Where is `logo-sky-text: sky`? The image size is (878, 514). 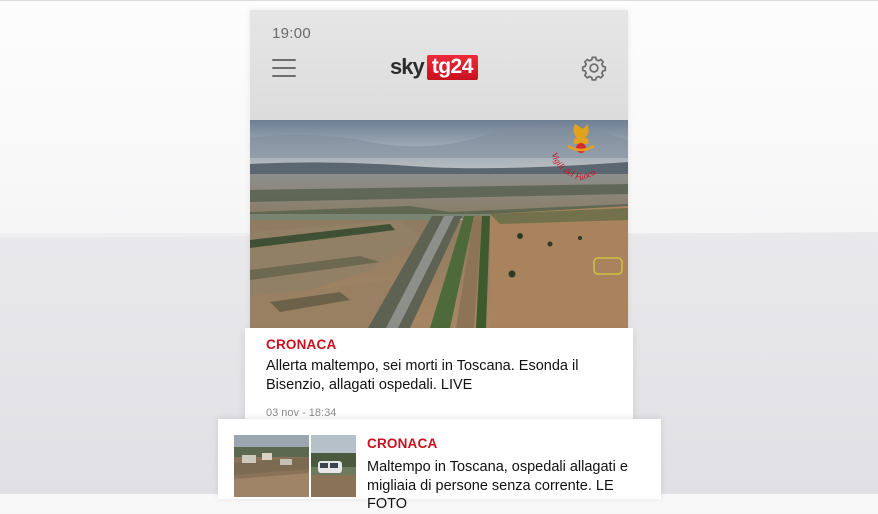
logo-sky-text: sky is located at coordinates (407, 66).